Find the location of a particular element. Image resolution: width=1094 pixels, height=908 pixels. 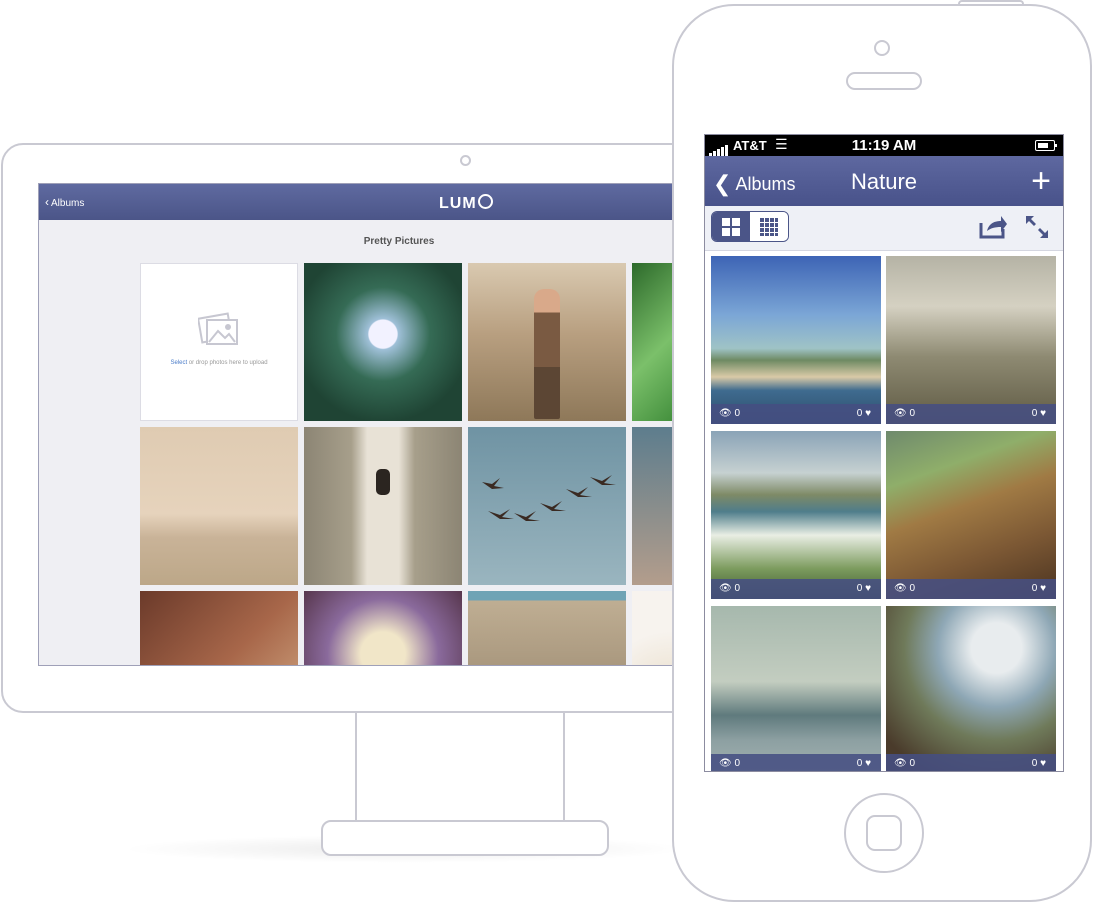

photo-man-field is located at coordinates (547, 342).